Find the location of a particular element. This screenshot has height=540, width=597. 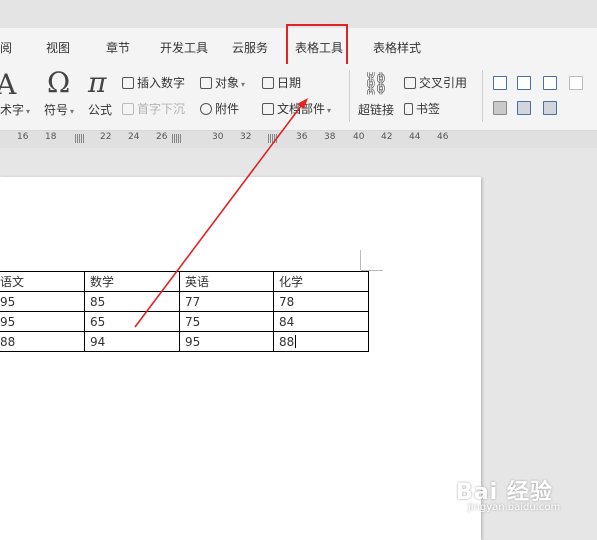

annotation-arrow is located at coordinates (221, 213).